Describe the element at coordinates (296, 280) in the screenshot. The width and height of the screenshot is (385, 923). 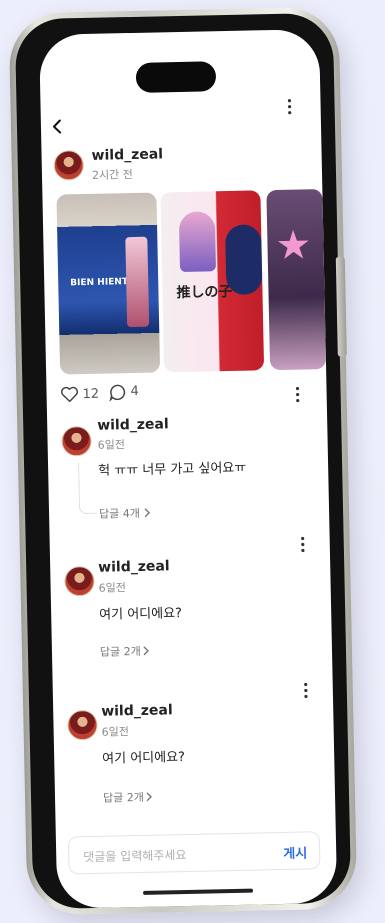
I see `exhibition-photo-4: ★` at that location.